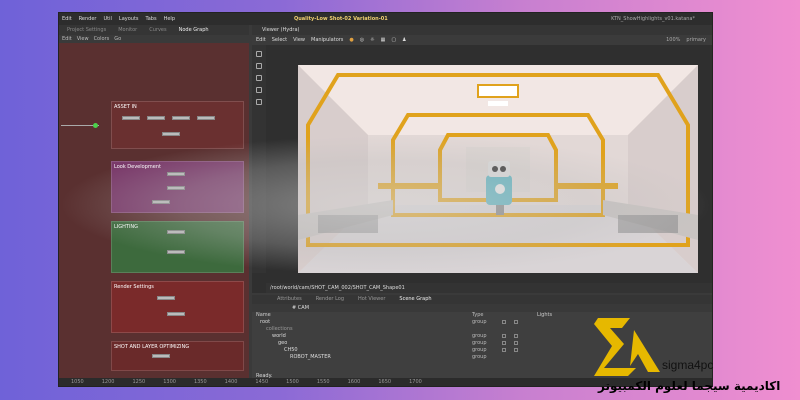 Image resolution: width=800 pixels, height=400 pixels. What do you see at coordinates (117, 39) in the screenshot?
I see `graph-menu-go: Go` at bounding box center [117, 39].